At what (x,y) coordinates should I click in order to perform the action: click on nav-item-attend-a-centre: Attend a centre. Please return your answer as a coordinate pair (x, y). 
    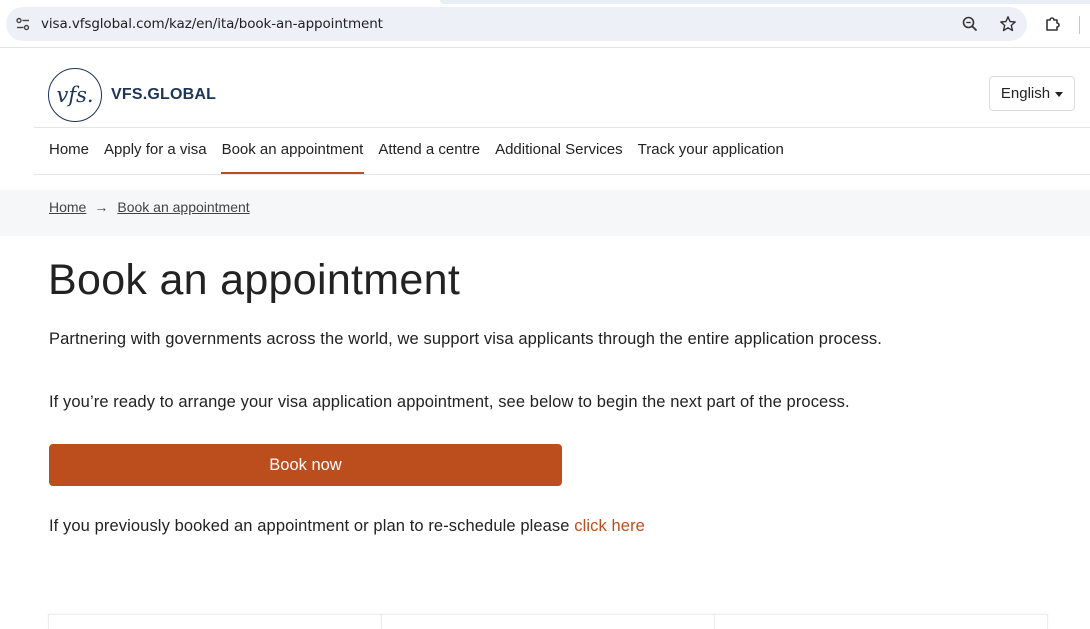
    Looking at the image, I should click on (429, 151).